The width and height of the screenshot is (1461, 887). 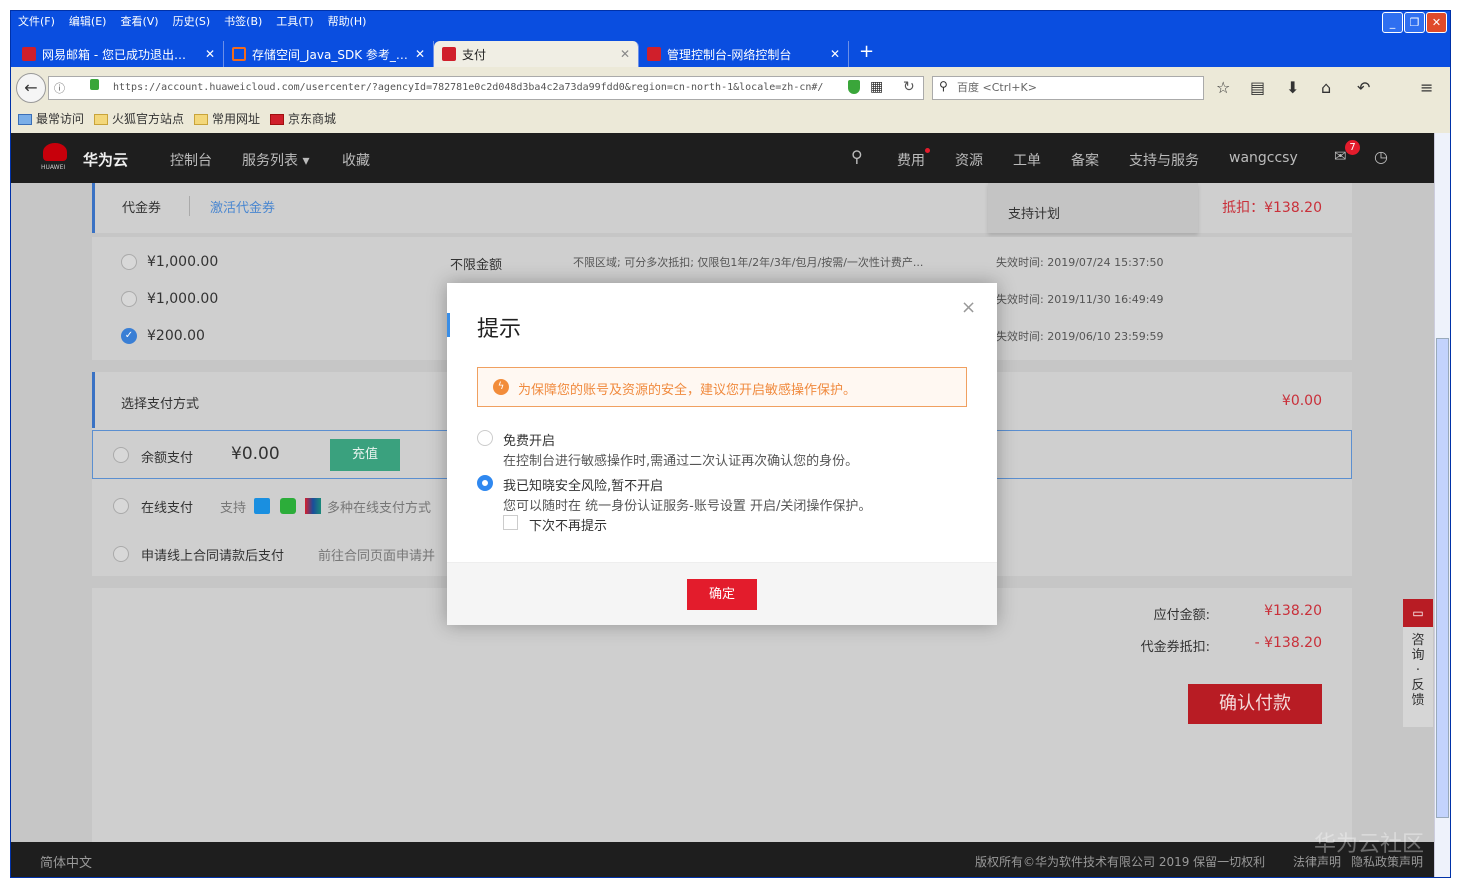 What do you see at coordinates (129, 336) in the screenshot?
I see `voucher-radio-3-checked: ✓` at bounding box center [129, 336].